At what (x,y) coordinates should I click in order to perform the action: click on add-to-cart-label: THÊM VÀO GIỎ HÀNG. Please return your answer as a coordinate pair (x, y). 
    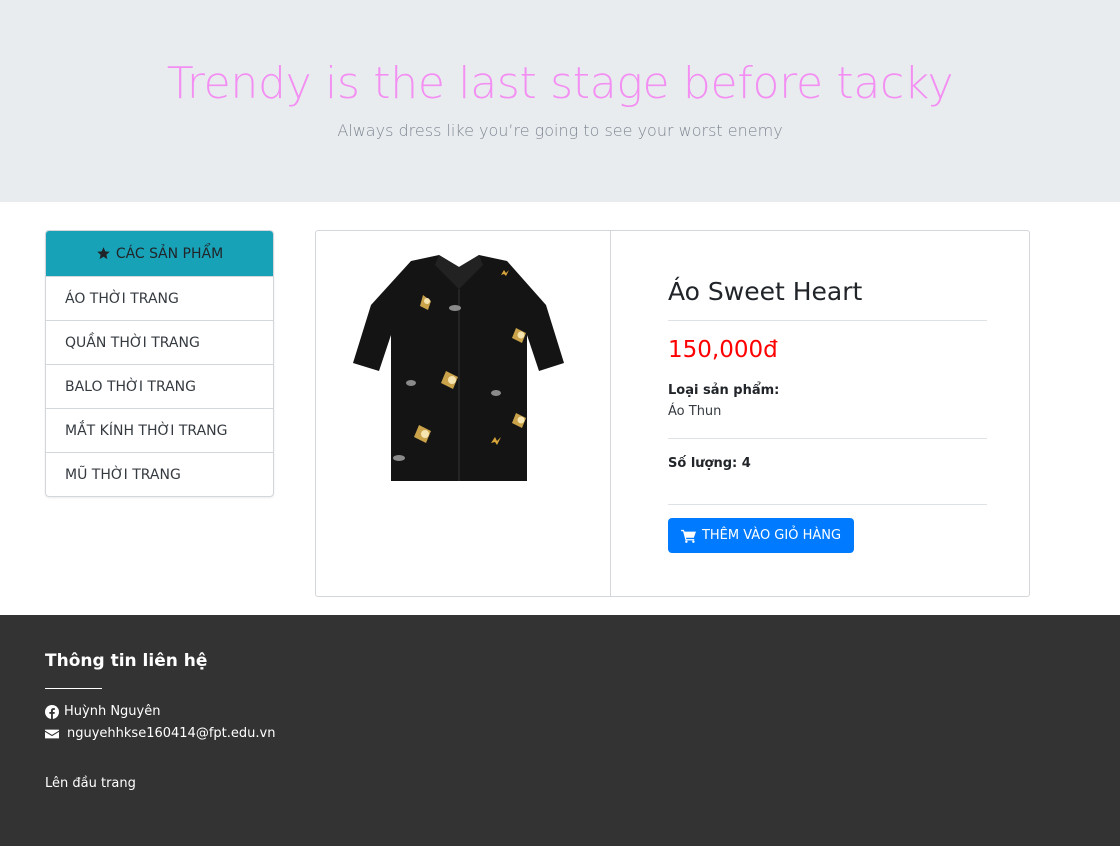
    Looking at the image, I should click on (771, 535).